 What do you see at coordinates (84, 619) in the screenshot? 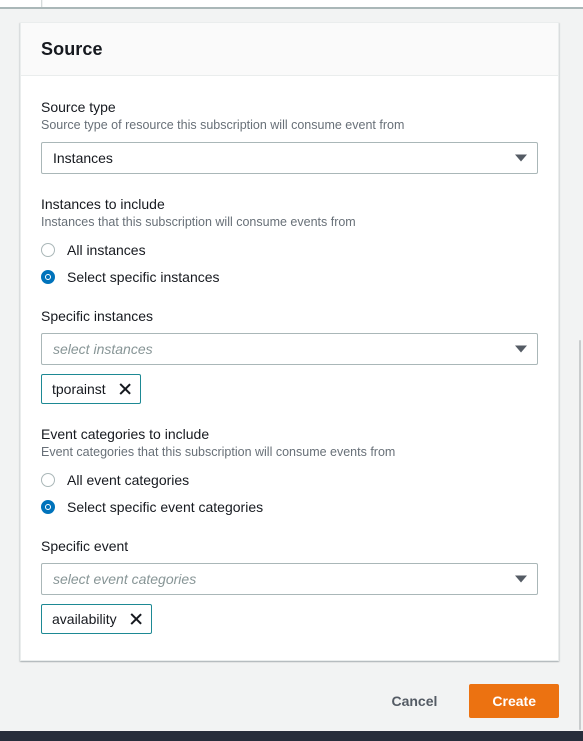
I see `token-label: availability` at bounding box center [84, 619].